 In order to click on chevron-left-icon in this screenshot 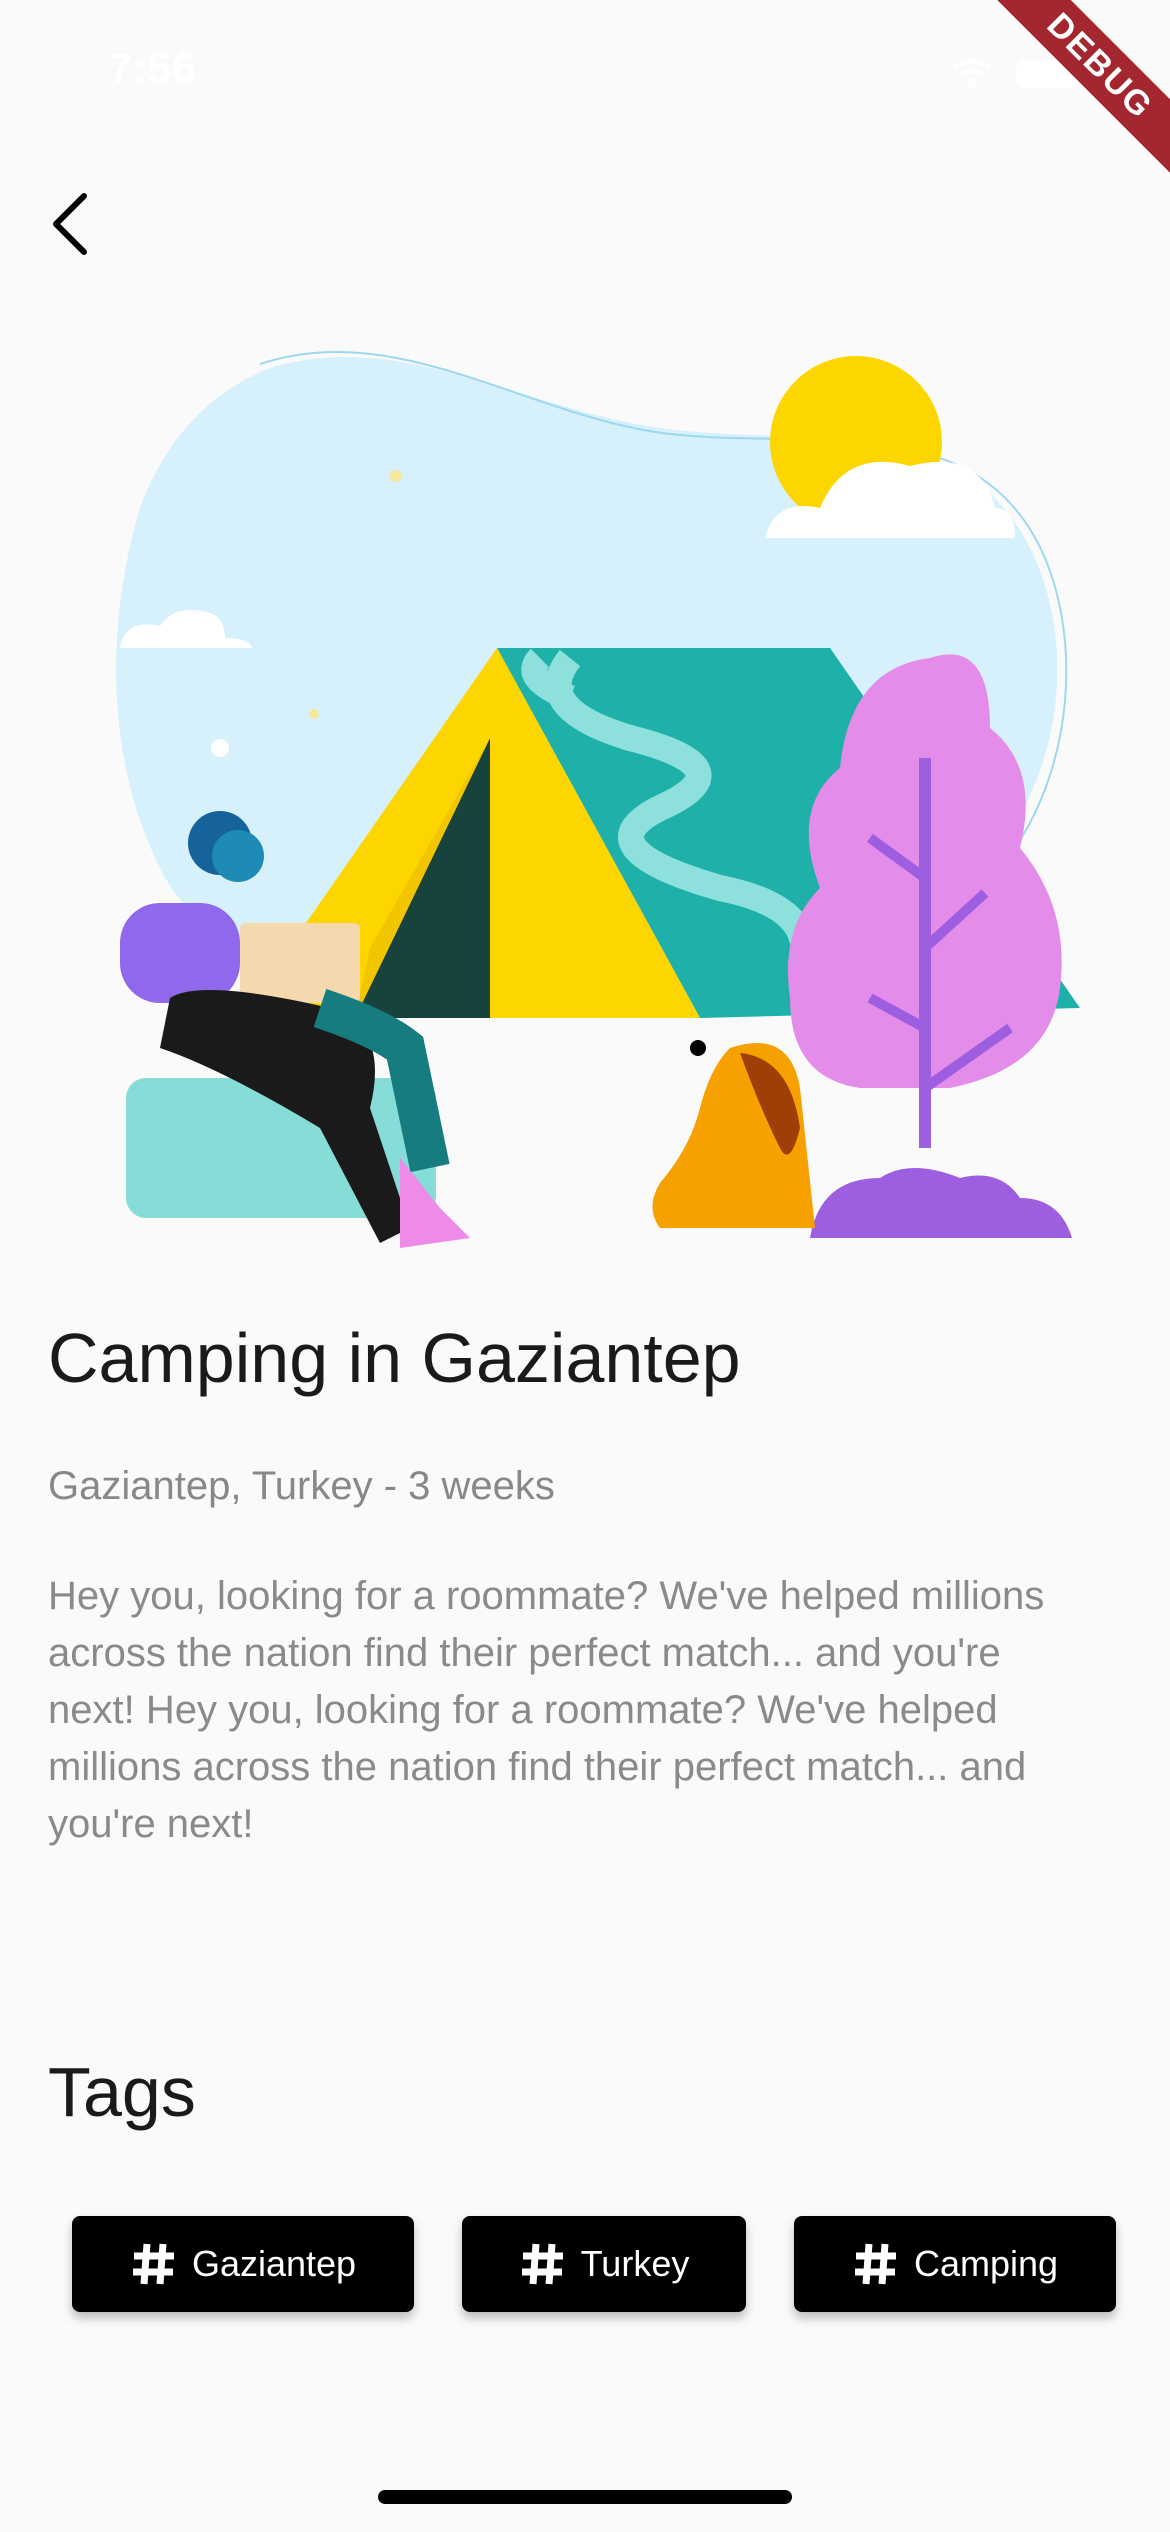, I will do `click(70, 224)`.